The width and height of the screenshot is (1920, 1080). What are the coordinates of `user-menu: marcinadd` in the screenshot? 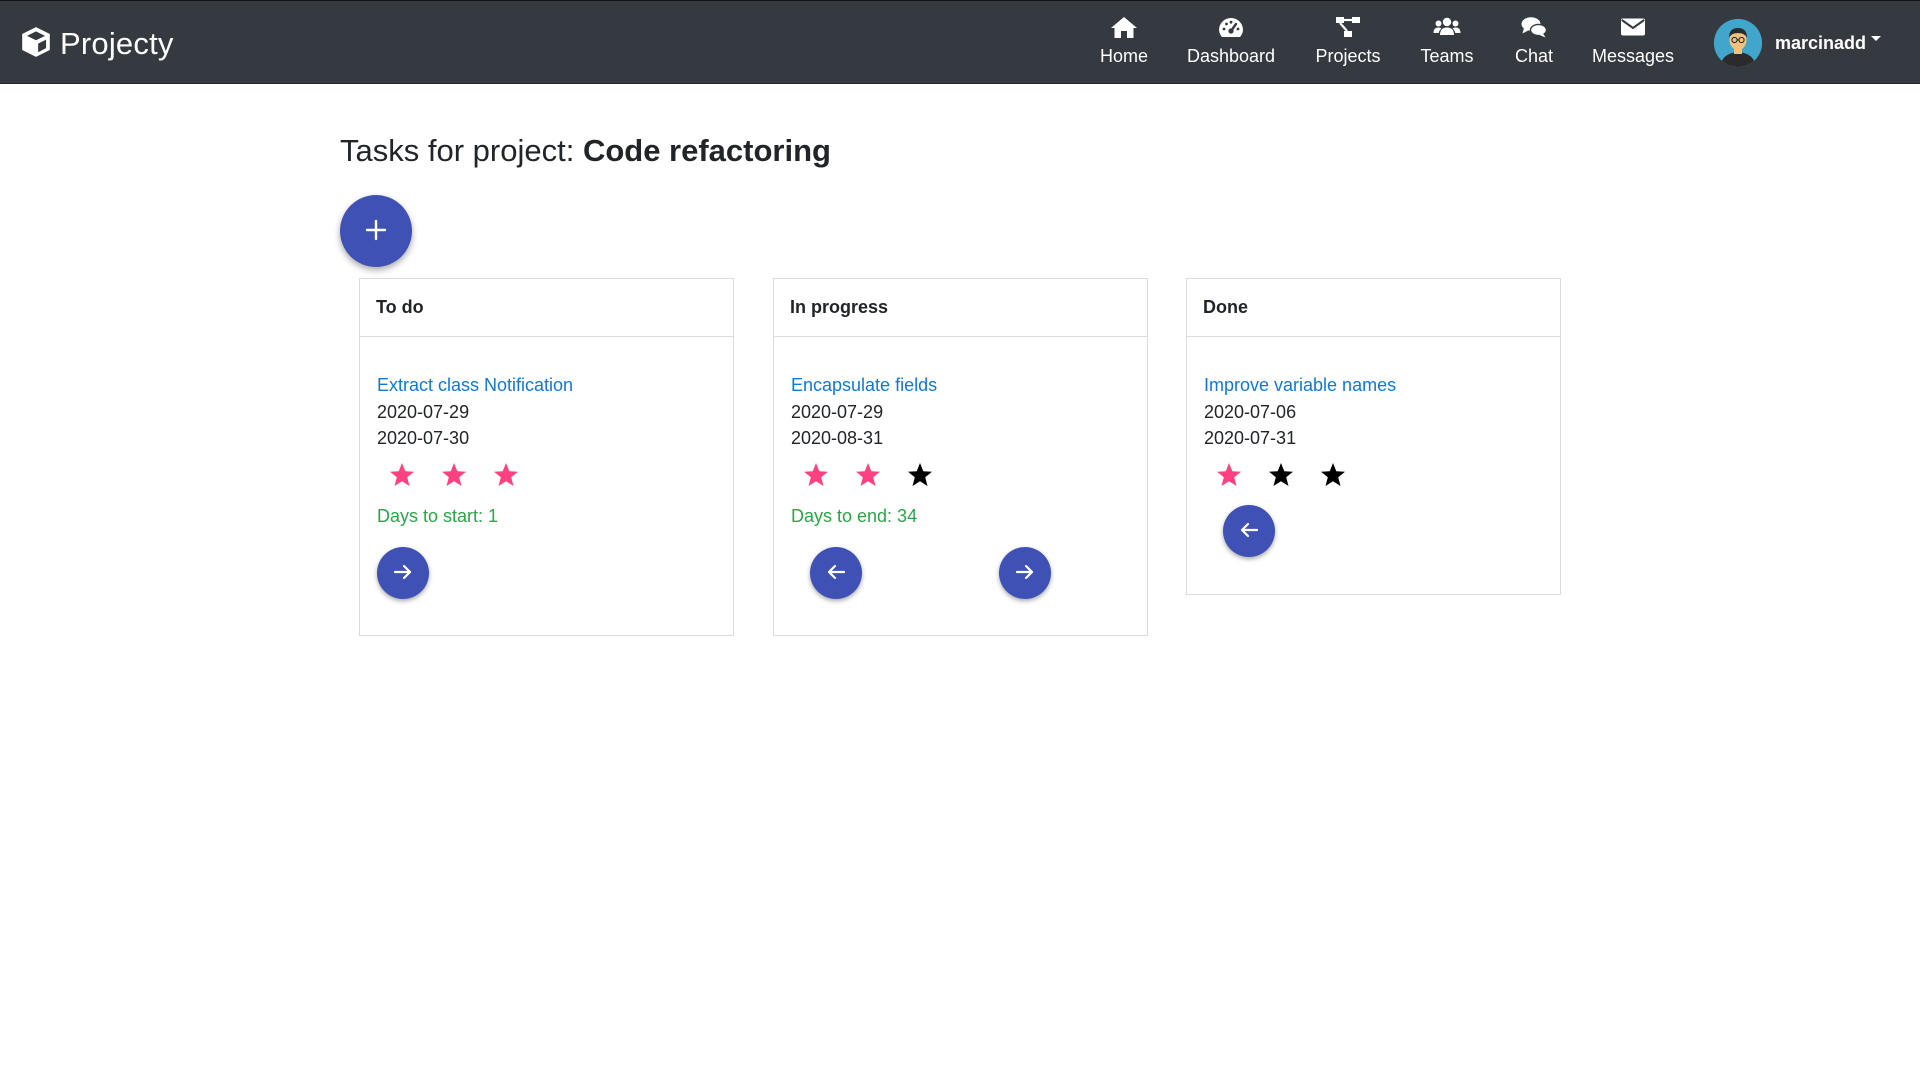 It's located at (1798, 43).